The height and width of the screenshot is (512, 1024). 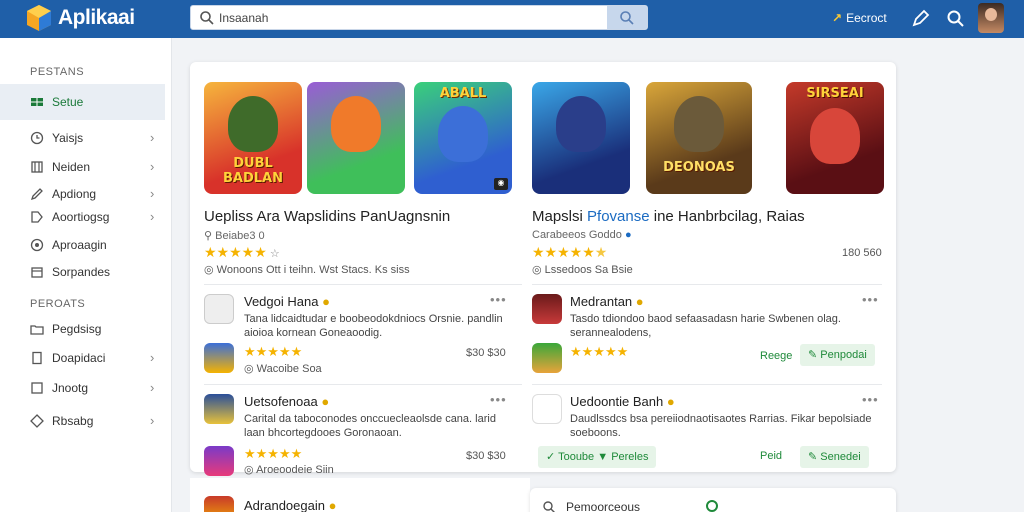 What do you see at coordinates (253, 171) in the screenshot?
I see `thumbnail-title: DUBL BADLAN` at bounding box center [253, 171].